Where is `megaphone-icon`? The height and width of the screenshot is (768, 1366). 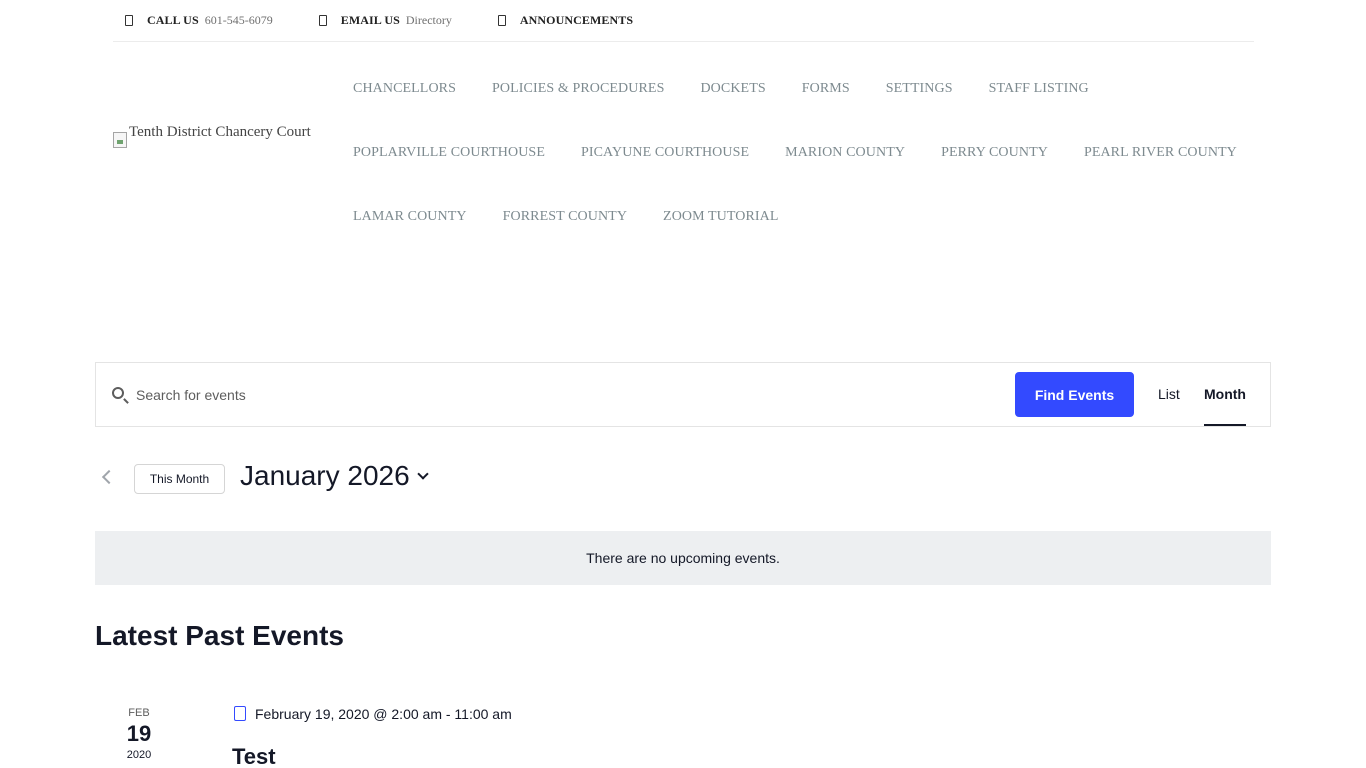 megaphone-icon is located at coordinates (501, 20).